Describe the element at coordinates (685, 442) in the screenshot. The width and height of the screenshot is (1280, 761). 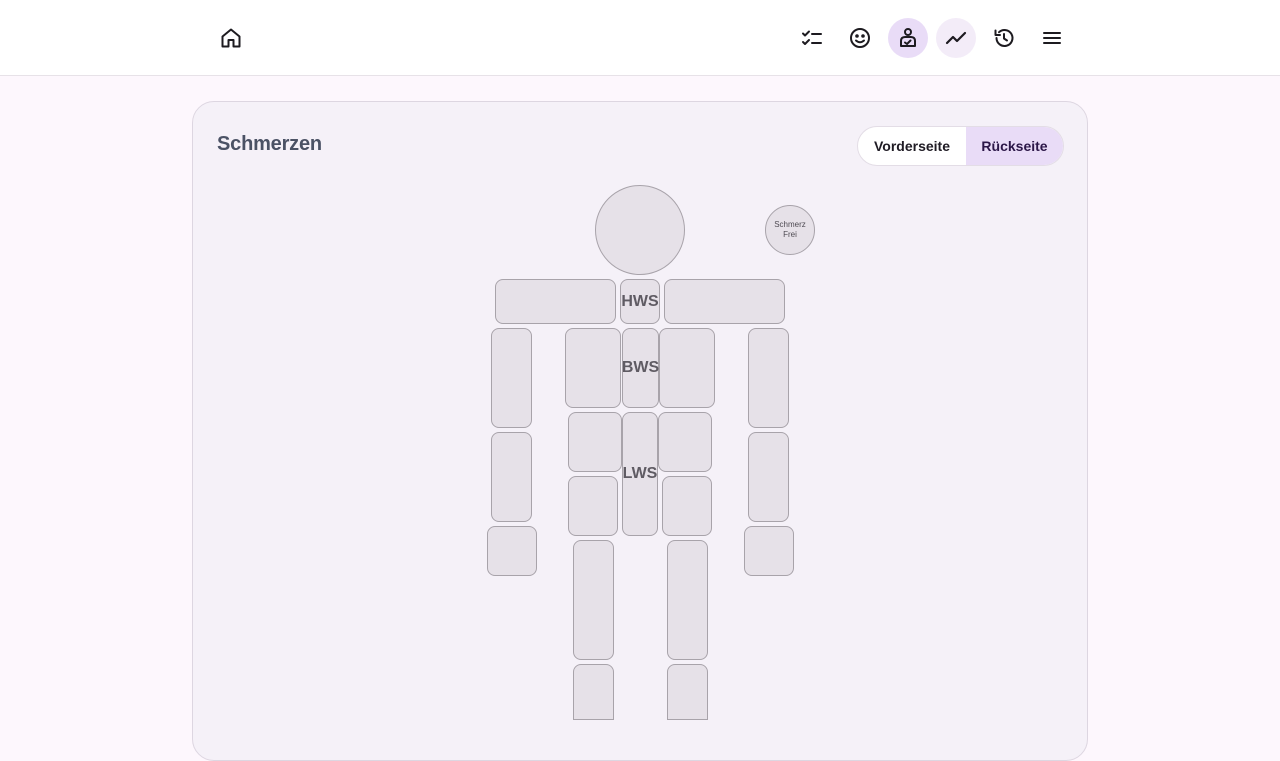
I see `body-part-right-lower-back` at that location.